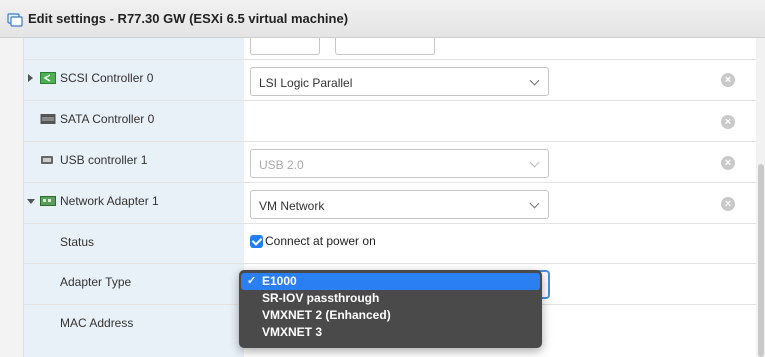 This screenshot has height=357, width=765. I want to click on select-value: USB 2.0, so click(281, 165).